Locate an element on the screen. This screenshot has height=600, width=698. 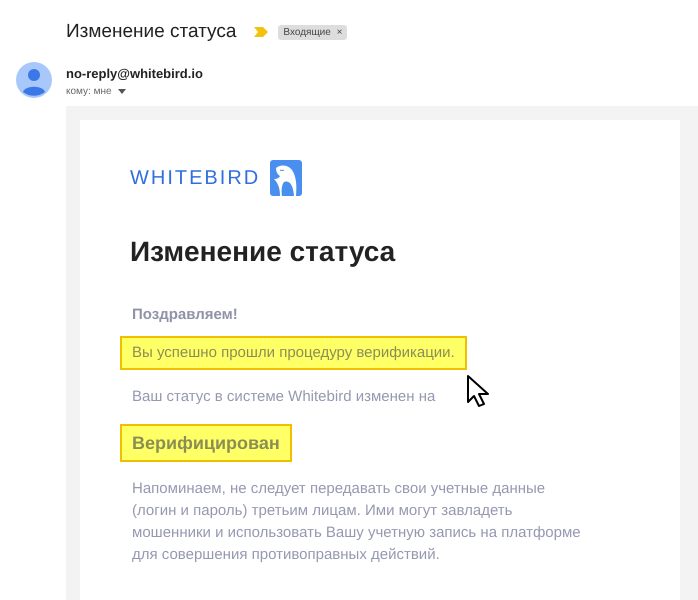
avatar-icon is located at coordinates (34, 80).